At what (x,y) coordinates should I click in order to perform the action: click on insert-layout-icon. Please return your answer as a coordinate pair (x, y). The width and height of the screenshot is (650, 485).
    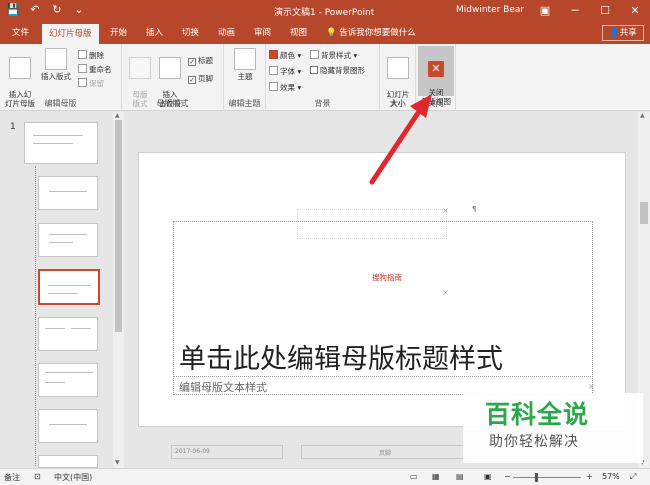
    Looking at the image, I should click on (56, 59).